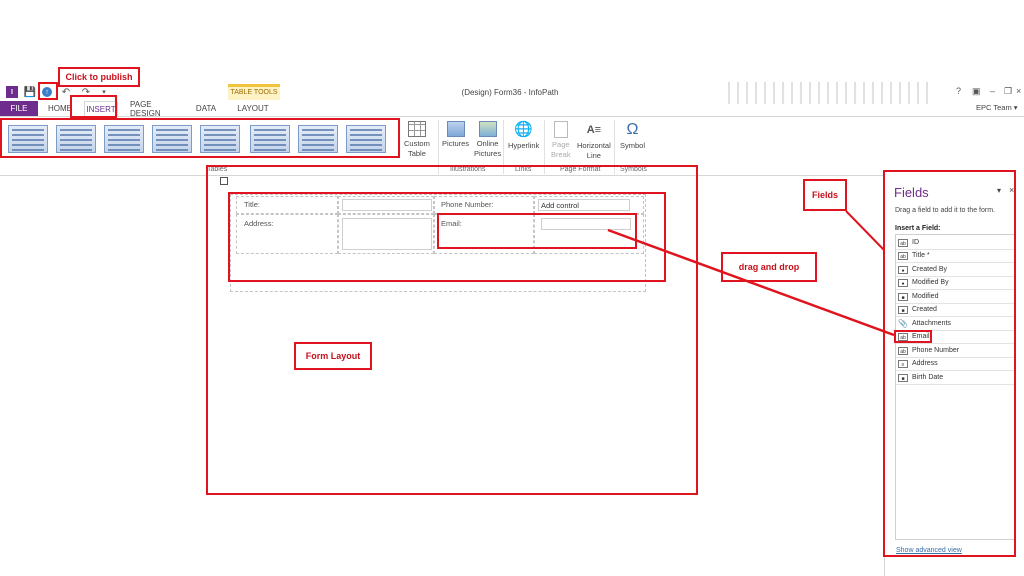 This screenshot has width=1024, height=576. I want to click on pictures-button: Pictures, so click(455, 135).